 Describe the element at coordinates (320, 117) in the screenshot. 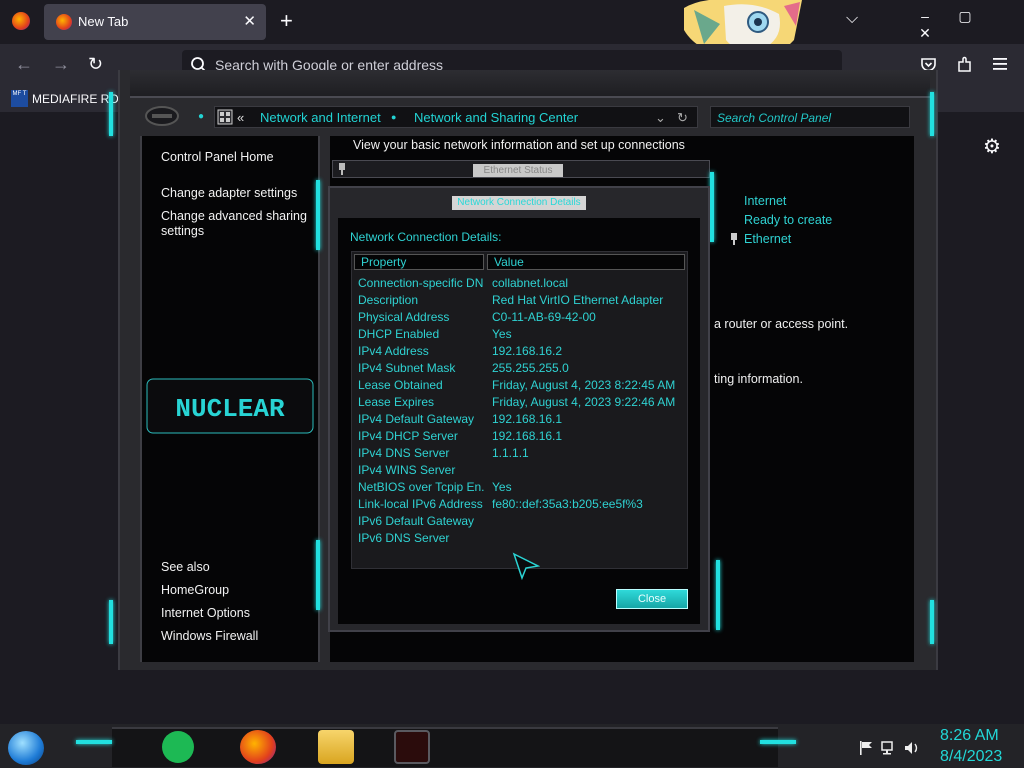

I see `breadcrumb-network-internet: Network and Internet` at that location.